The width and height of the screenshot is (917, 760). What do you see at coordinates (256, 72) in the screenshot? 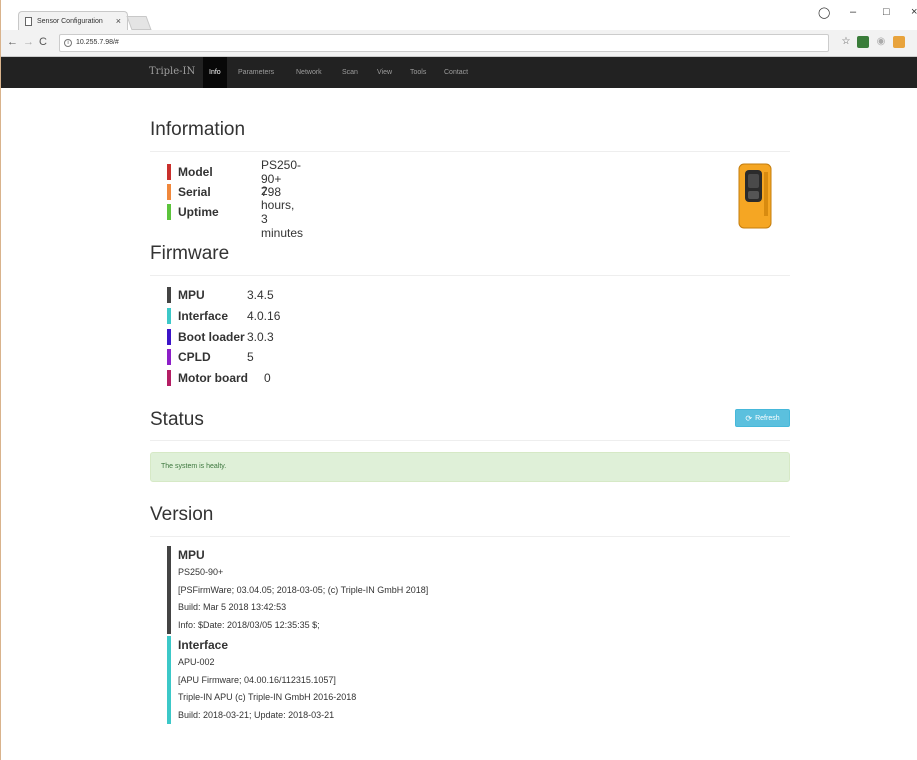
I see `nav-parameters: Parameters` at bounding box center [256, 72].